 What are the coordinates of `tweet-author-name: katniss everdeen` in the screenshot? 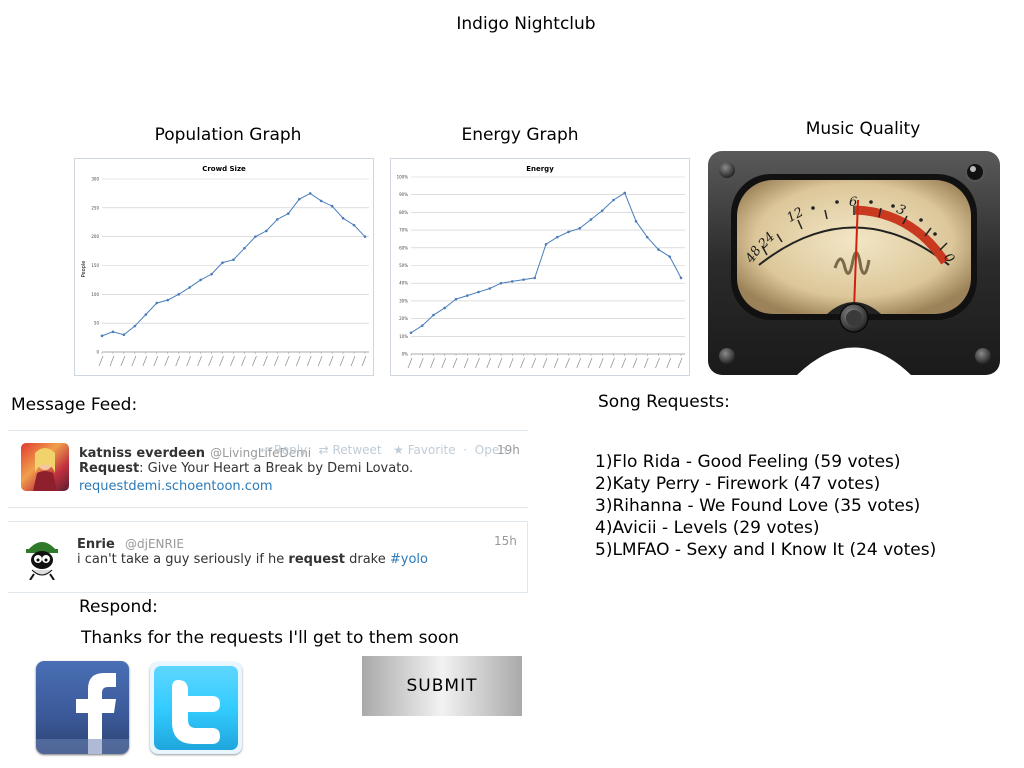 It's located at (142, 453).